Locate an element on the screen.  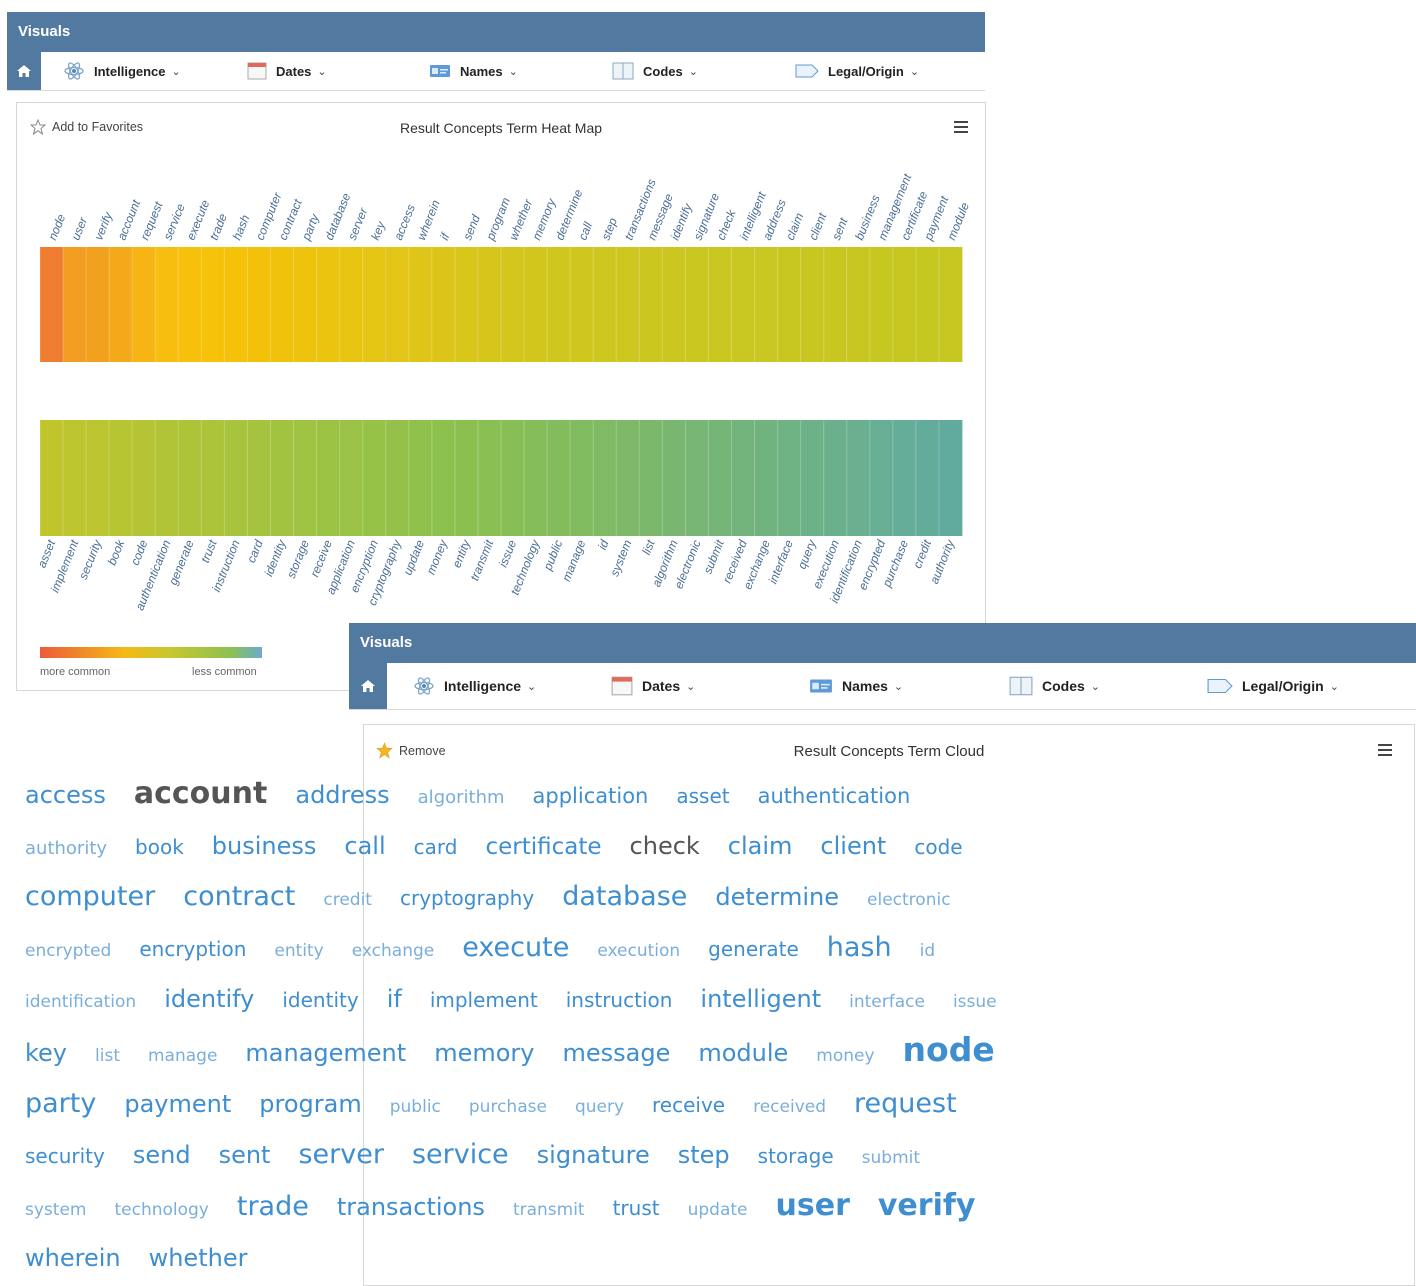
cloud-term: storage is located at coordinates (796, 1156).